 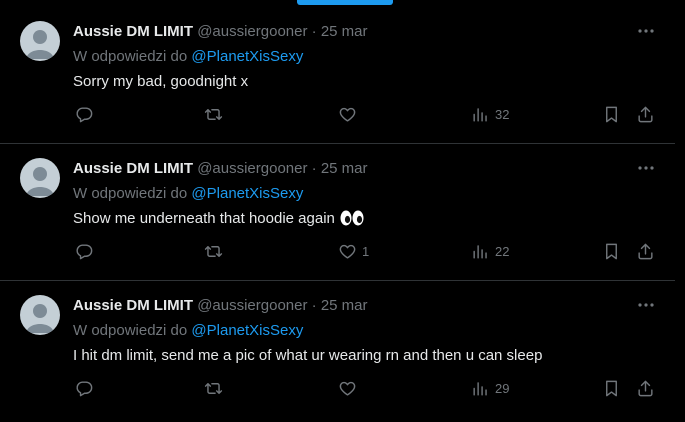 I want to click on tweet-actions: 1 22, so click(x=337, y=254).